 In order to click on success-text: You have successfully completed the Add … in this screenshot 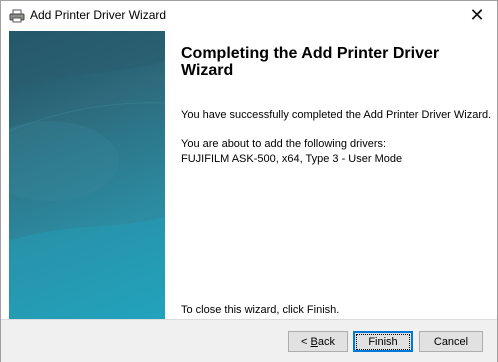, I will do `click(336, 115)`.